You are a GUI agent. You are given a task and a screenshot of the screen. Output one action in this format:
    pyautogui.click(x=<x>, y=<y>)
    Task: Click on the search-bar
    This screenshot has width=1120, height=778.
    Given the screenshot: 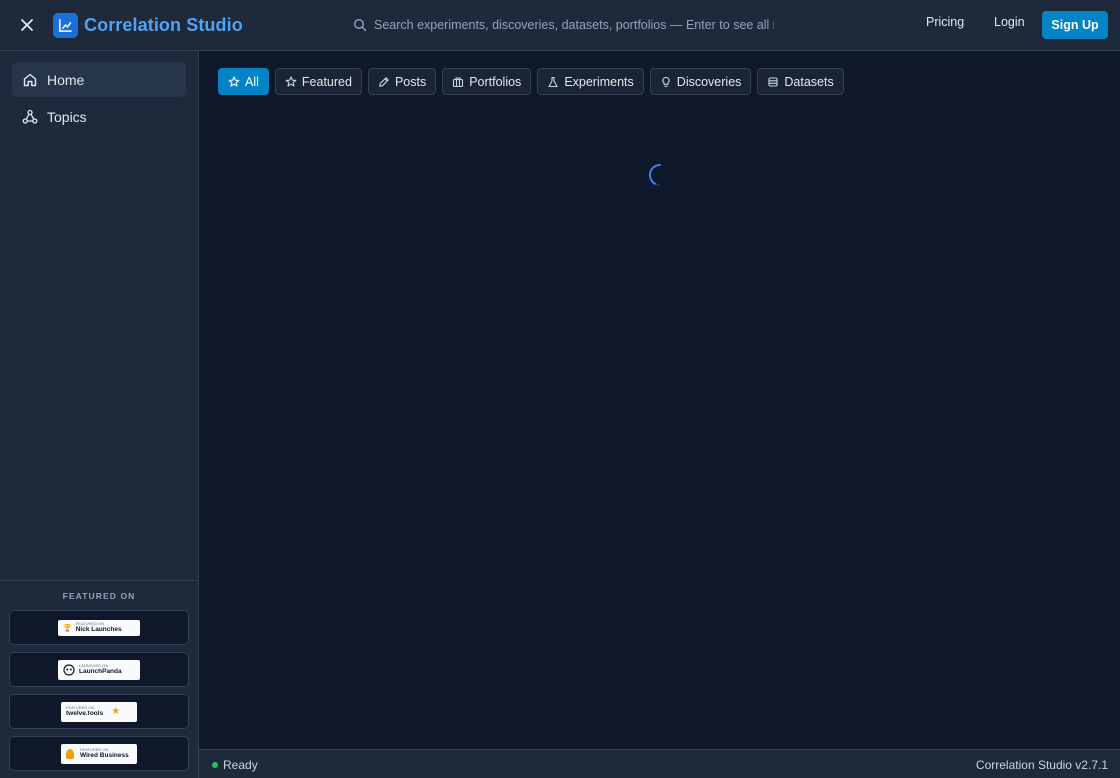 What is the action you would take?
    pyautogui.click(x=605, y=25)
    